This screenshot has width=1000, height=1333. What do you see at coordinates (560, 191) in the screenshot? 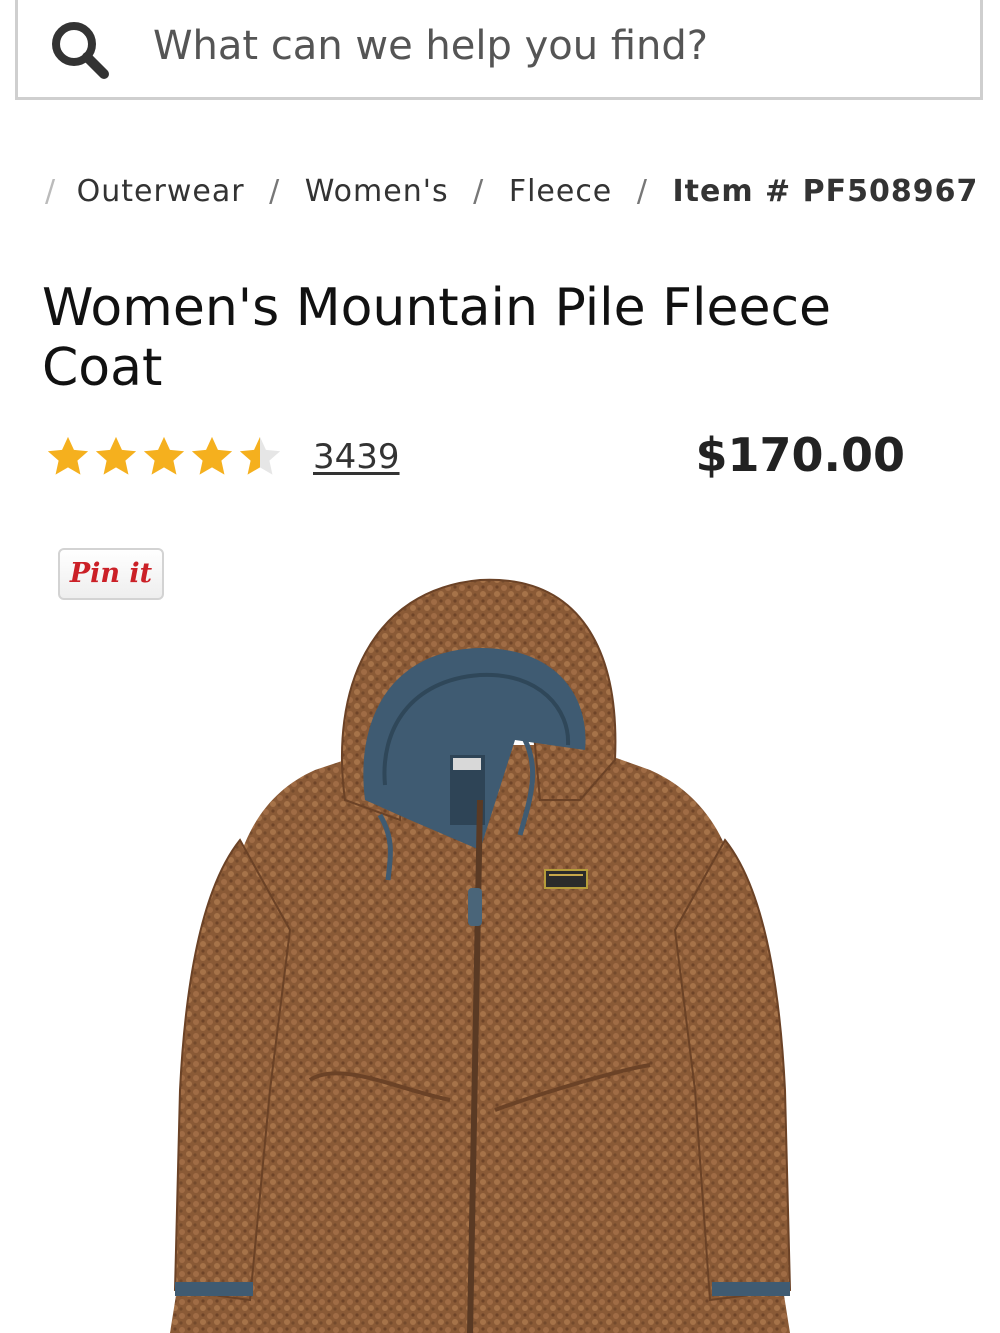
I see `breadcrumb-item-fleece: Fleece` at bounding box center [560, 191].